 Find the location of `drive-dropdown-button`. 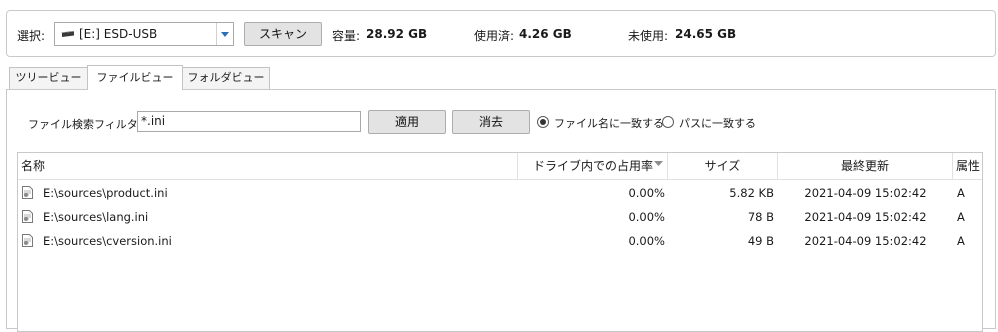

drive-dropdown-button is located at coordinates (224, 34).